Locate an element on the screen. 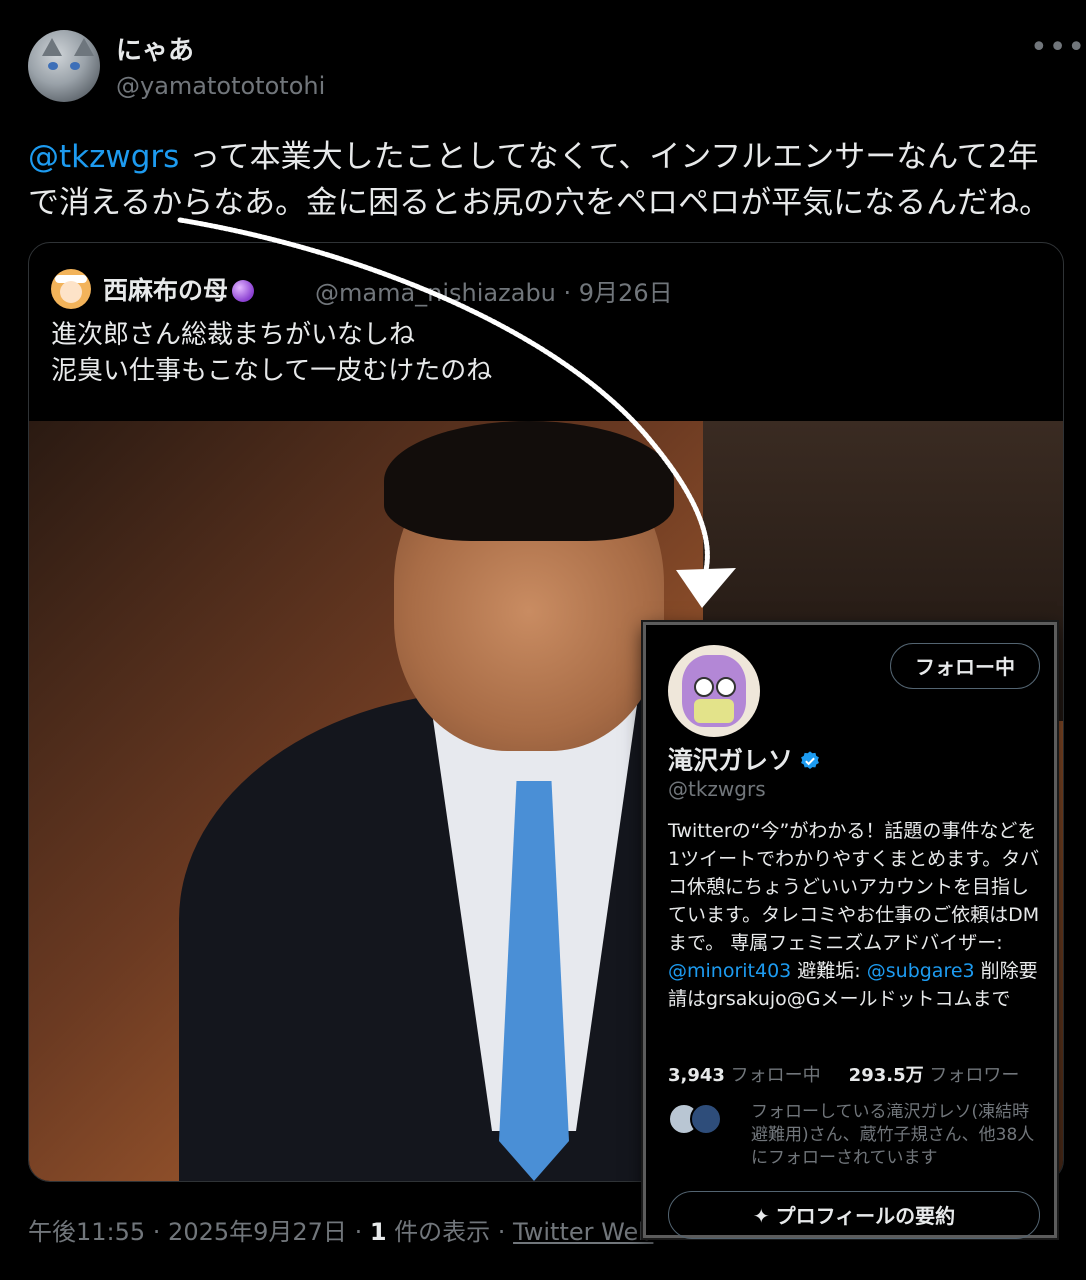 Image resolution: width=1086 pixels, height=1280 pixels. profile-summary-button: ✦ プロフィールの要約 is located at coordinates (854, 1215).